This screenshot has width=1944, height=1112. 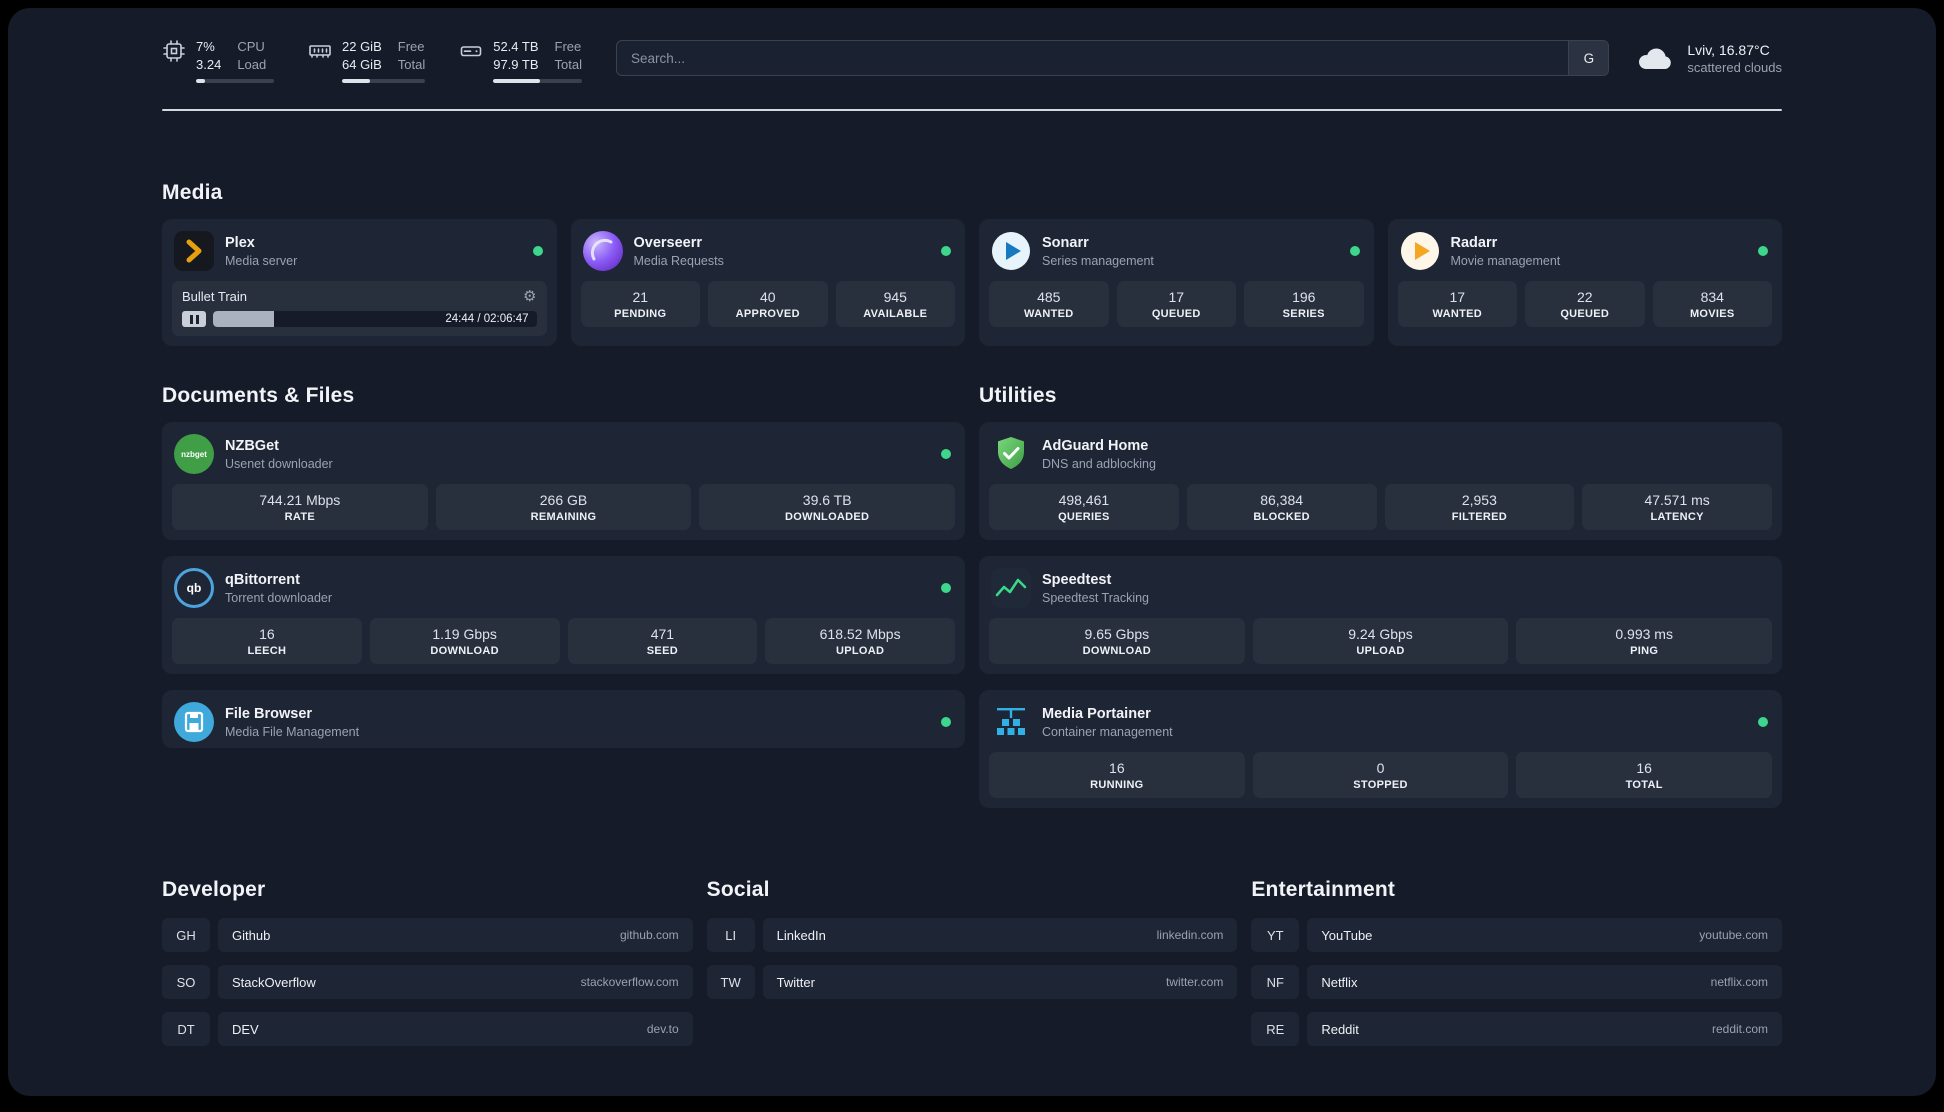 What do you see at coordinates (359, 255) in the screenshot?
I see `app-link-plex: Plex Media server` at bounding box center [359, 255].